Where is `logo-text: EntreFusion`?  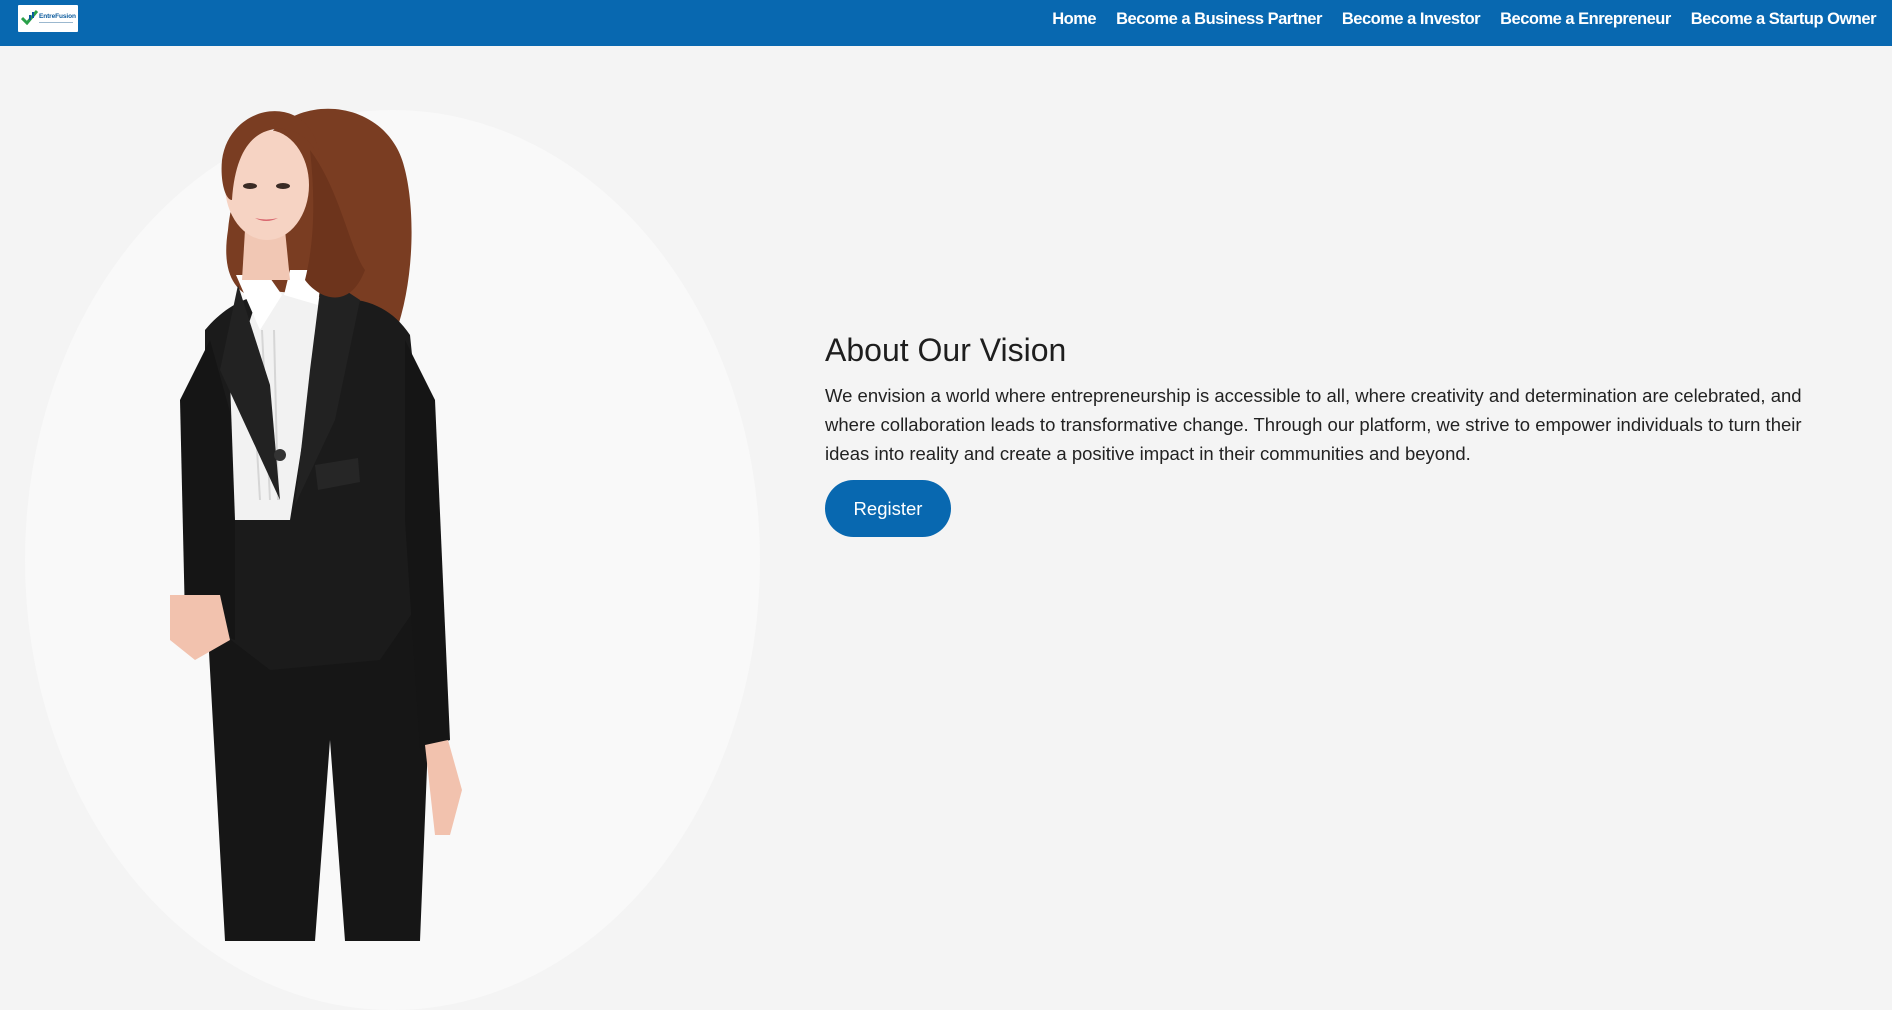 logo-text: EntreFusion is located at coordinates (57, 16).